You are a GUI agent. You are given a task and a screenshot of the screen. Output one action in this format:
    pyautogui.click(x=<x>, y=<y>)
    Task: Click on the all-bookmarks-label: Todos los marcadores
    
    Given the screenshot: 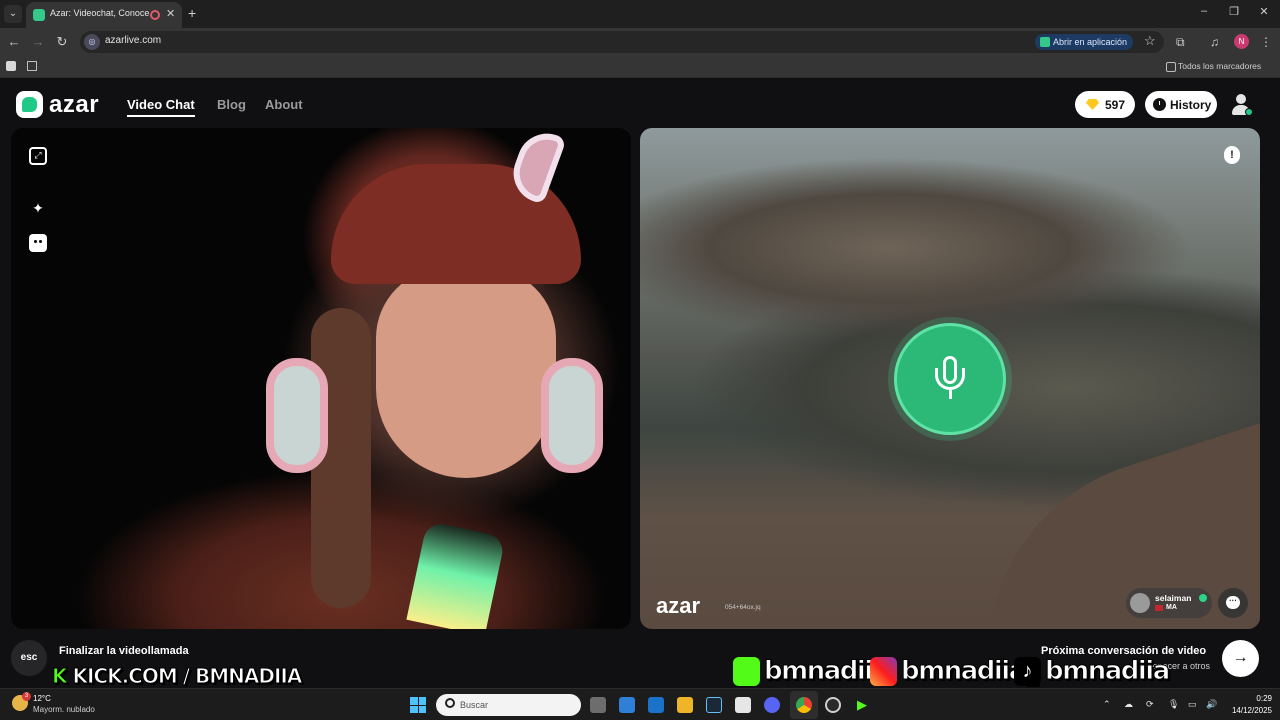 What is the action you would take?
    pyautogui.click(x=1219, y=66)
    